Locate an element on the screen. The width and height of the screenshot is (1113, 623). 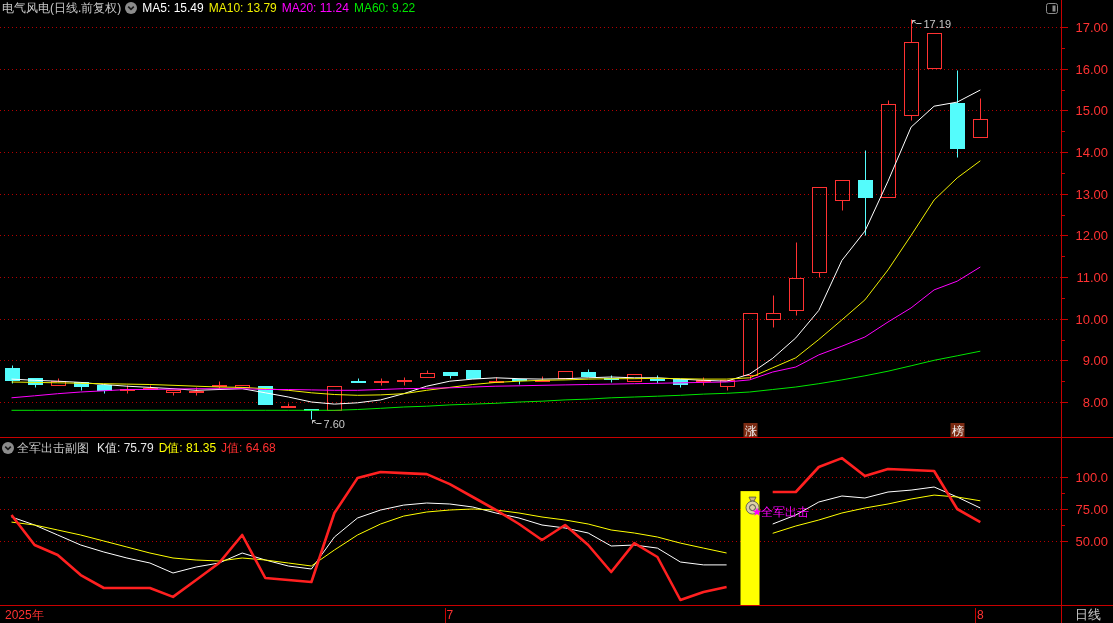
indicator-legend: D值: 81.35 is located at coordinates (187, 448).